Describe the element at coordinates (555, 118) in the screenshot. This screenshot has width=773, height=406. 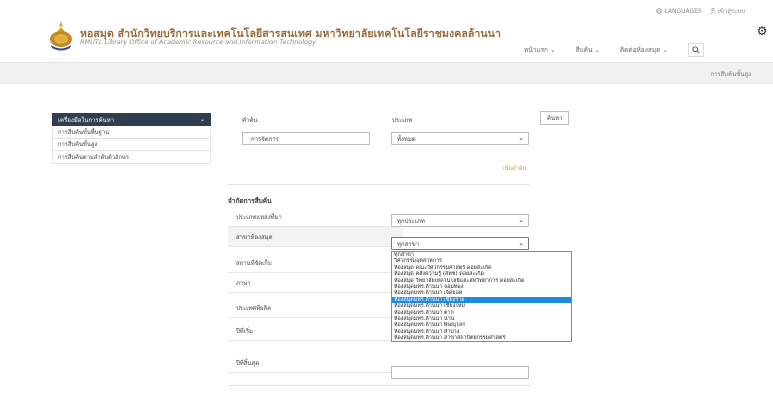
I see `search-button: ค้นหา` at that location.